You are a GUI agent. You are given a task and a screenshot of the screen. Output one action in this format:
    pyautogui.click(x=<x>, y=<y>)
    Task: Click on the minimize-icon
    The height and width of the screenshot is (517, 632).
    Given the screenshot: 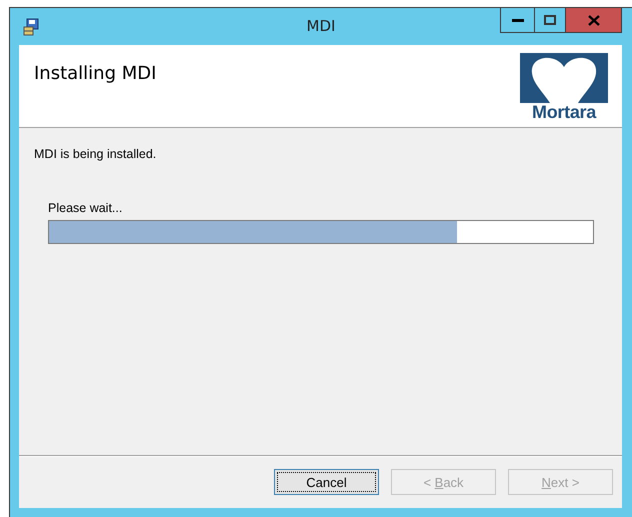 What is the action you would take?
    pyautogui.click(x=518, y=20)
    